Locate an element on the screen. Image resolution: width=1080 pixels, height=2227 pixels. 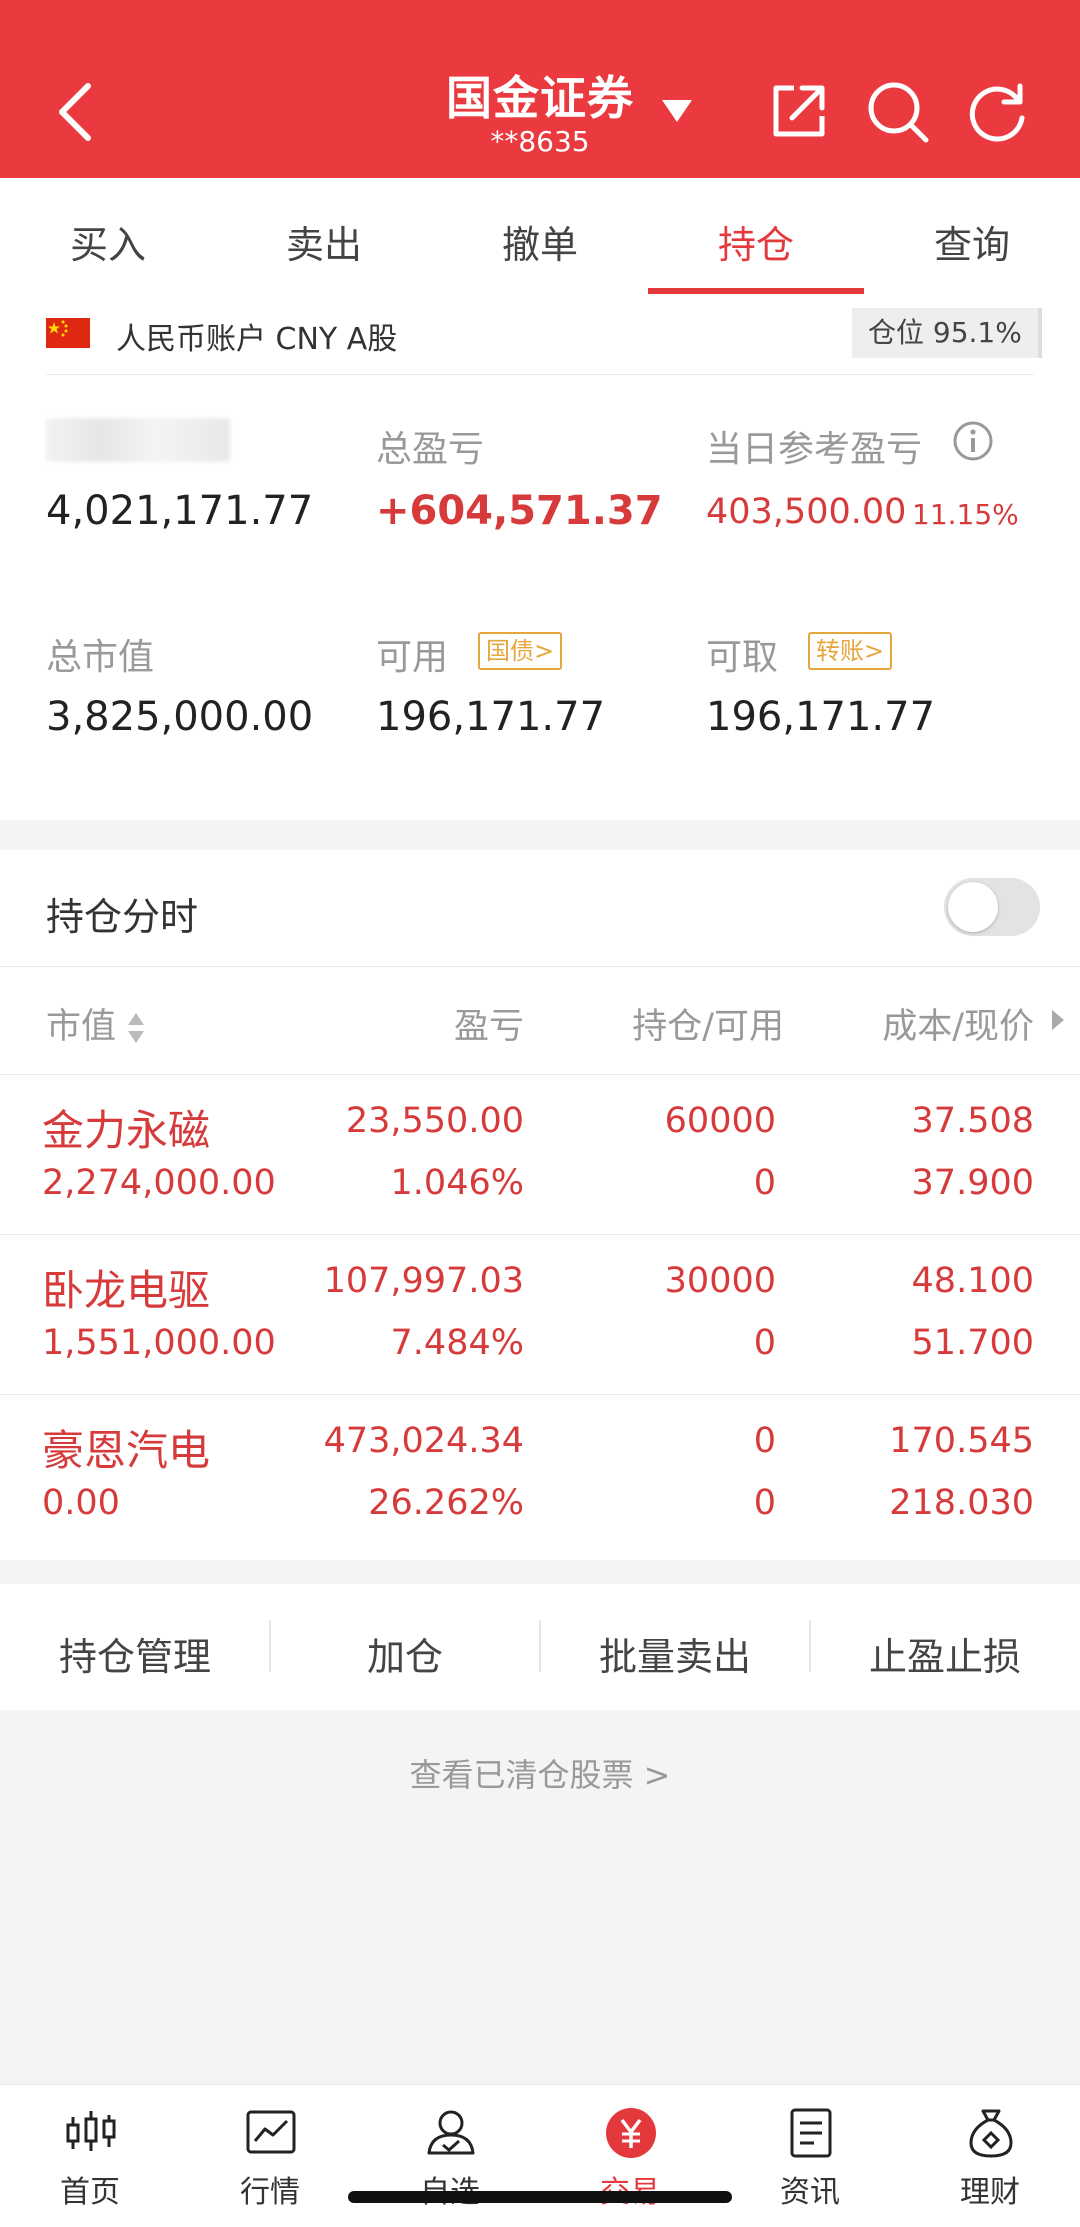
nav-news: 资讯 is located at coordinates (810, 2156).